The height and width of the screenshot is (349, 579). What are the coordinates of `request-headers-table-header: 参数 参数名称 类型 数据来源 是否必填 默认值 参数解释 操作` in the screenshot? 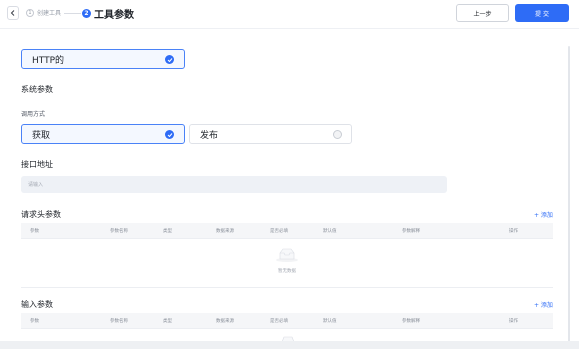 It's located at (287, 231).